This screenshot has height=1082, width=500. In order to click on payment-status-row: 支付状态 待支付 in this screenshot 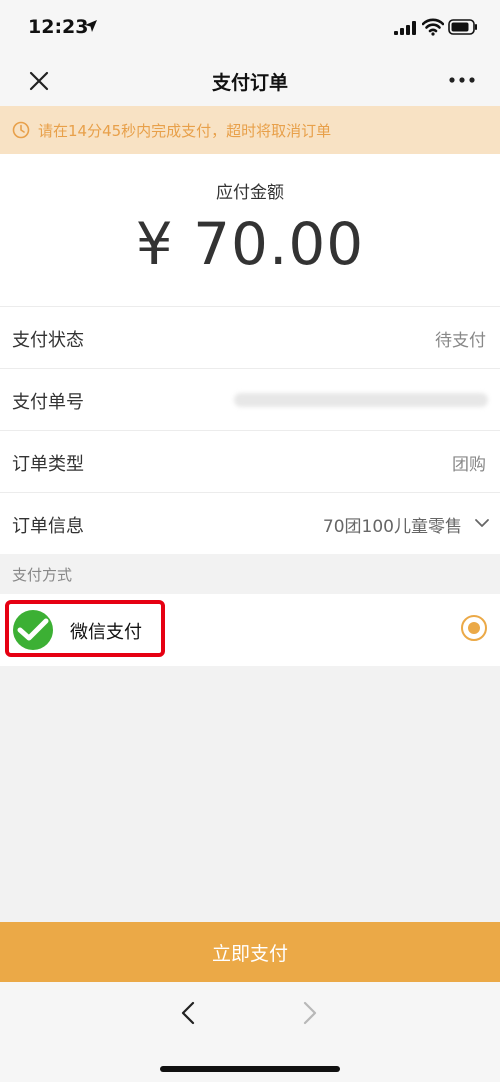, I will do `click(250, 337)`.